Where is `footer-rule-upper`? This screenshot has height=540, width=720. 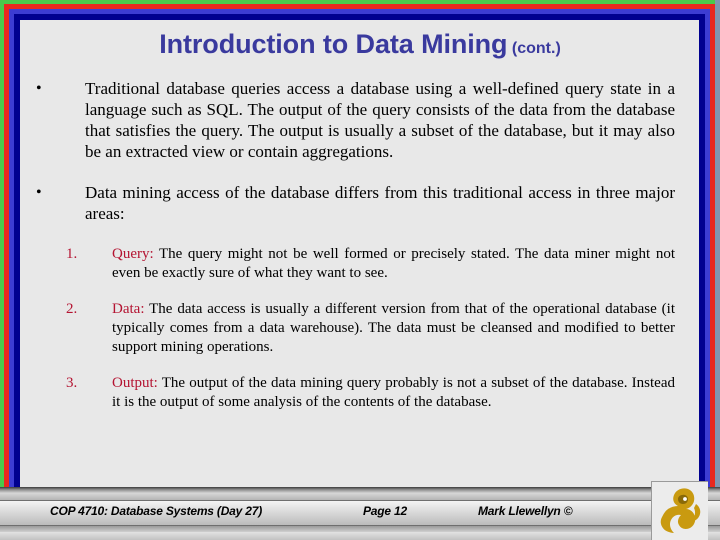
footer-rule-upper is located at coordinates (360, 500).